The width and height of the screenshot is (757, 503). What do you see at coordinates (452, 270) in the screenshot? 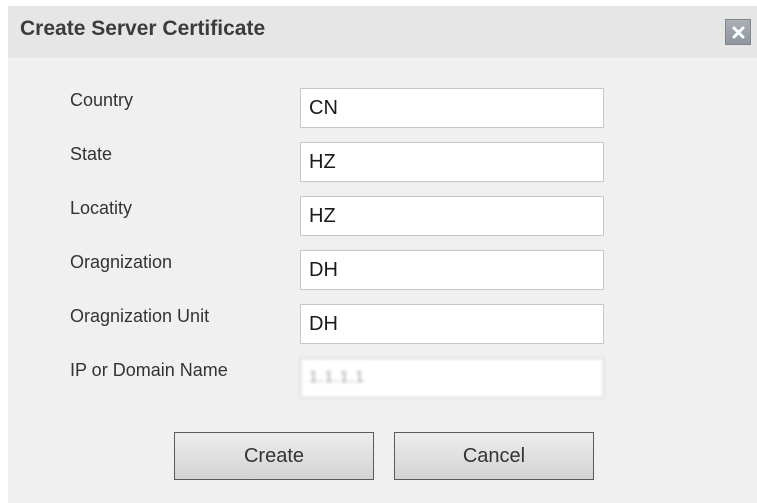
I see `oragnization-field` at bounding box center [452, 270].